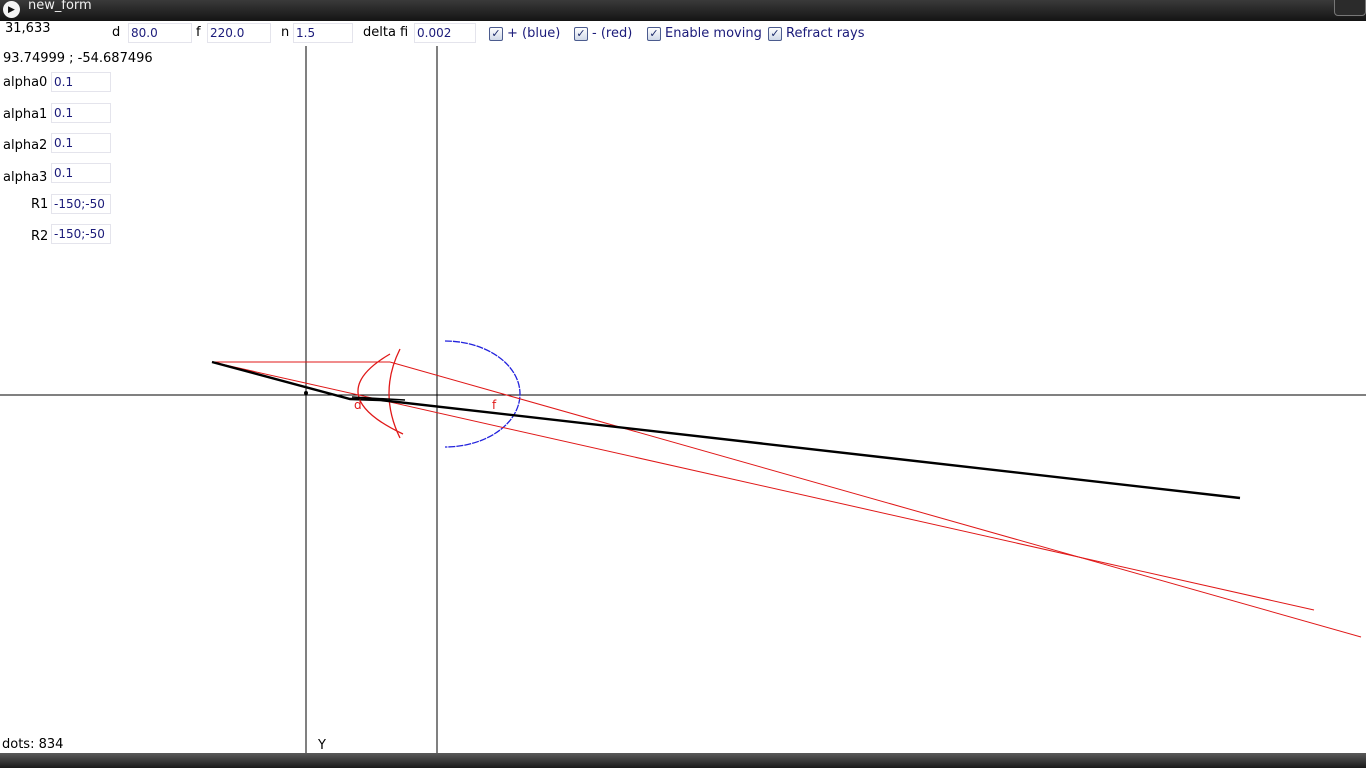  What do you see at coordinates (81, 234) in the screenshot?
I see `r2-input: -150;-50` at bounding box center [81, 234].